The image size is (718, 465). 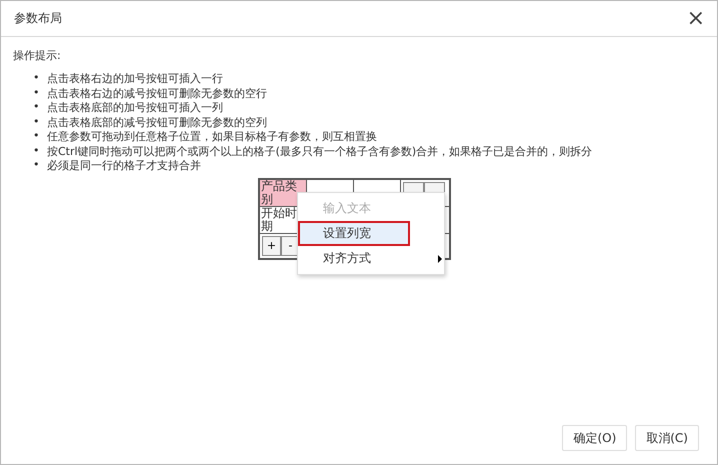 What do you see at coordinates (212, 136) in the screenshot?
I see `hint-item: 任意参数可拖动到任意格子位置，如果目标格子有参数，则互相置换` at bounding box center [212, 136].